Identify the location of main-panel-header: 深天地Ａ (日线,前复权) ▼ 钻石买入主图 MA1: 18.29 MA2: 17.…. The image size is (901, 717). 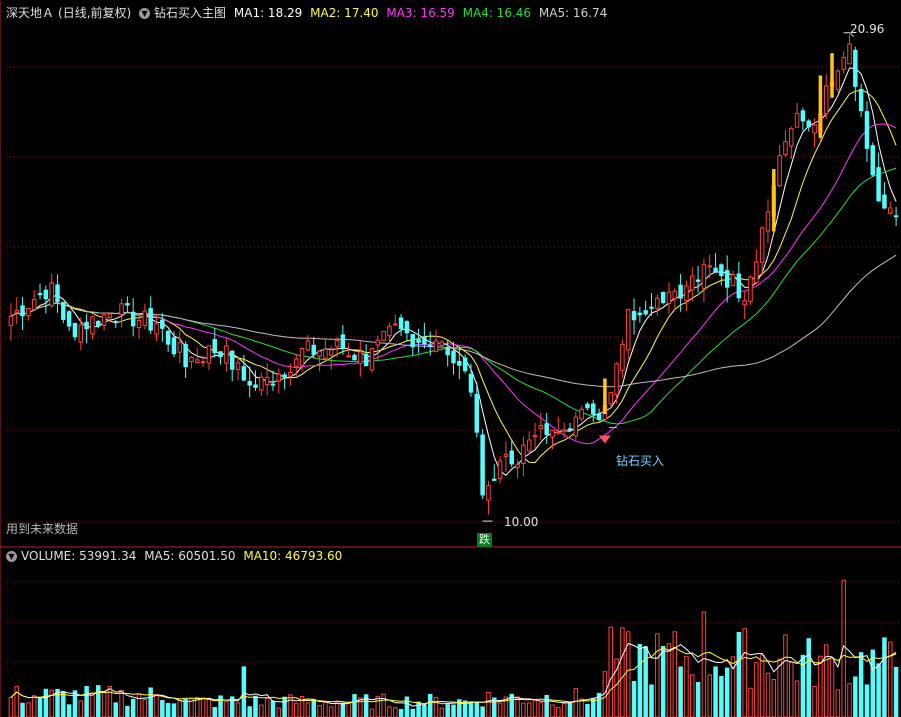
(308, 13).